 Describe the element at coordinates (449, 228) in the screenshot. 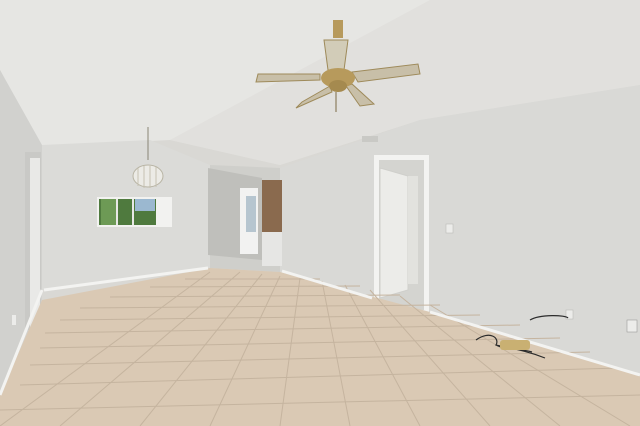

I see `light-switch` at that location.